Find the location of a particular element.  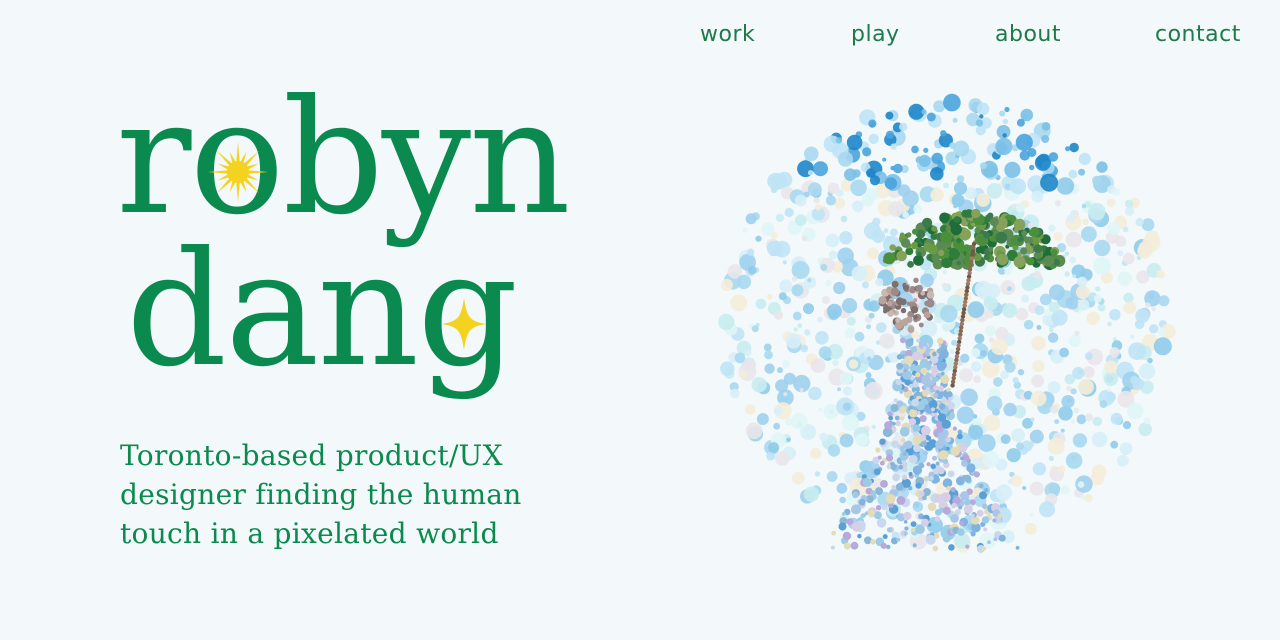

nav-link-about: about is located at coordinates (1028, 34).